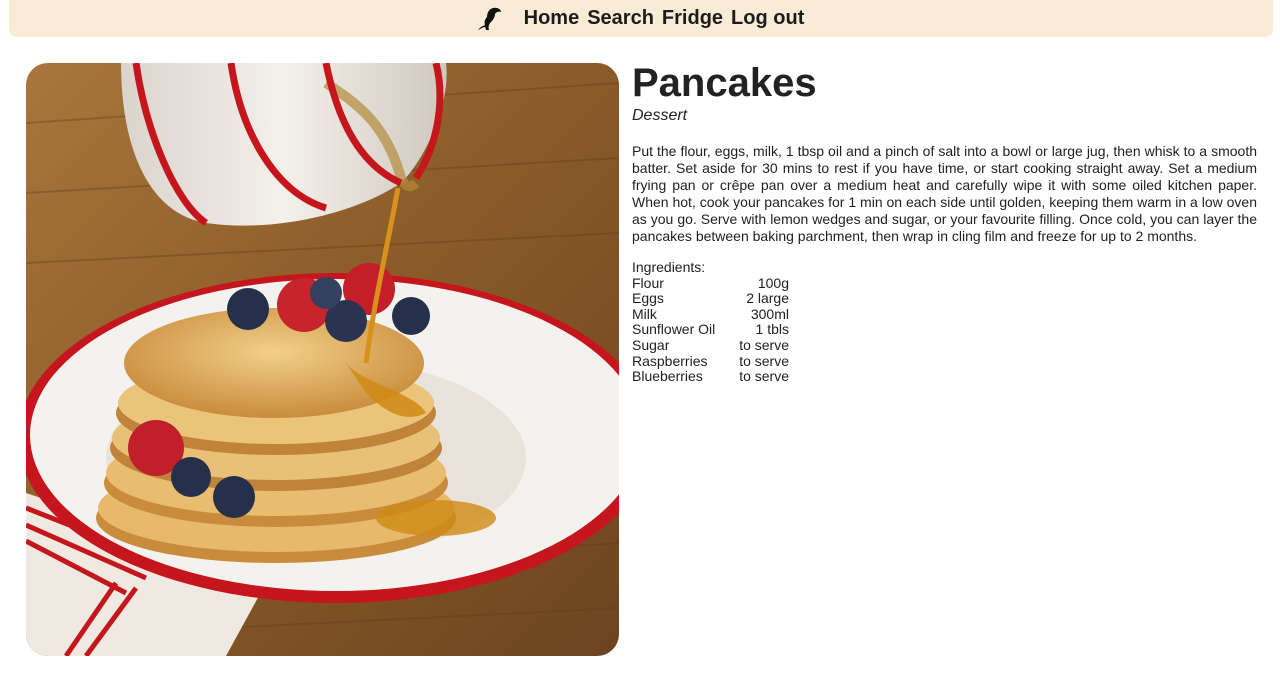 This screenshot has width=1280, height=678. Describe the element at coordinates (710, 377) in the screenshot. I see `ingredient-row: Blueberries to serve` at that location.